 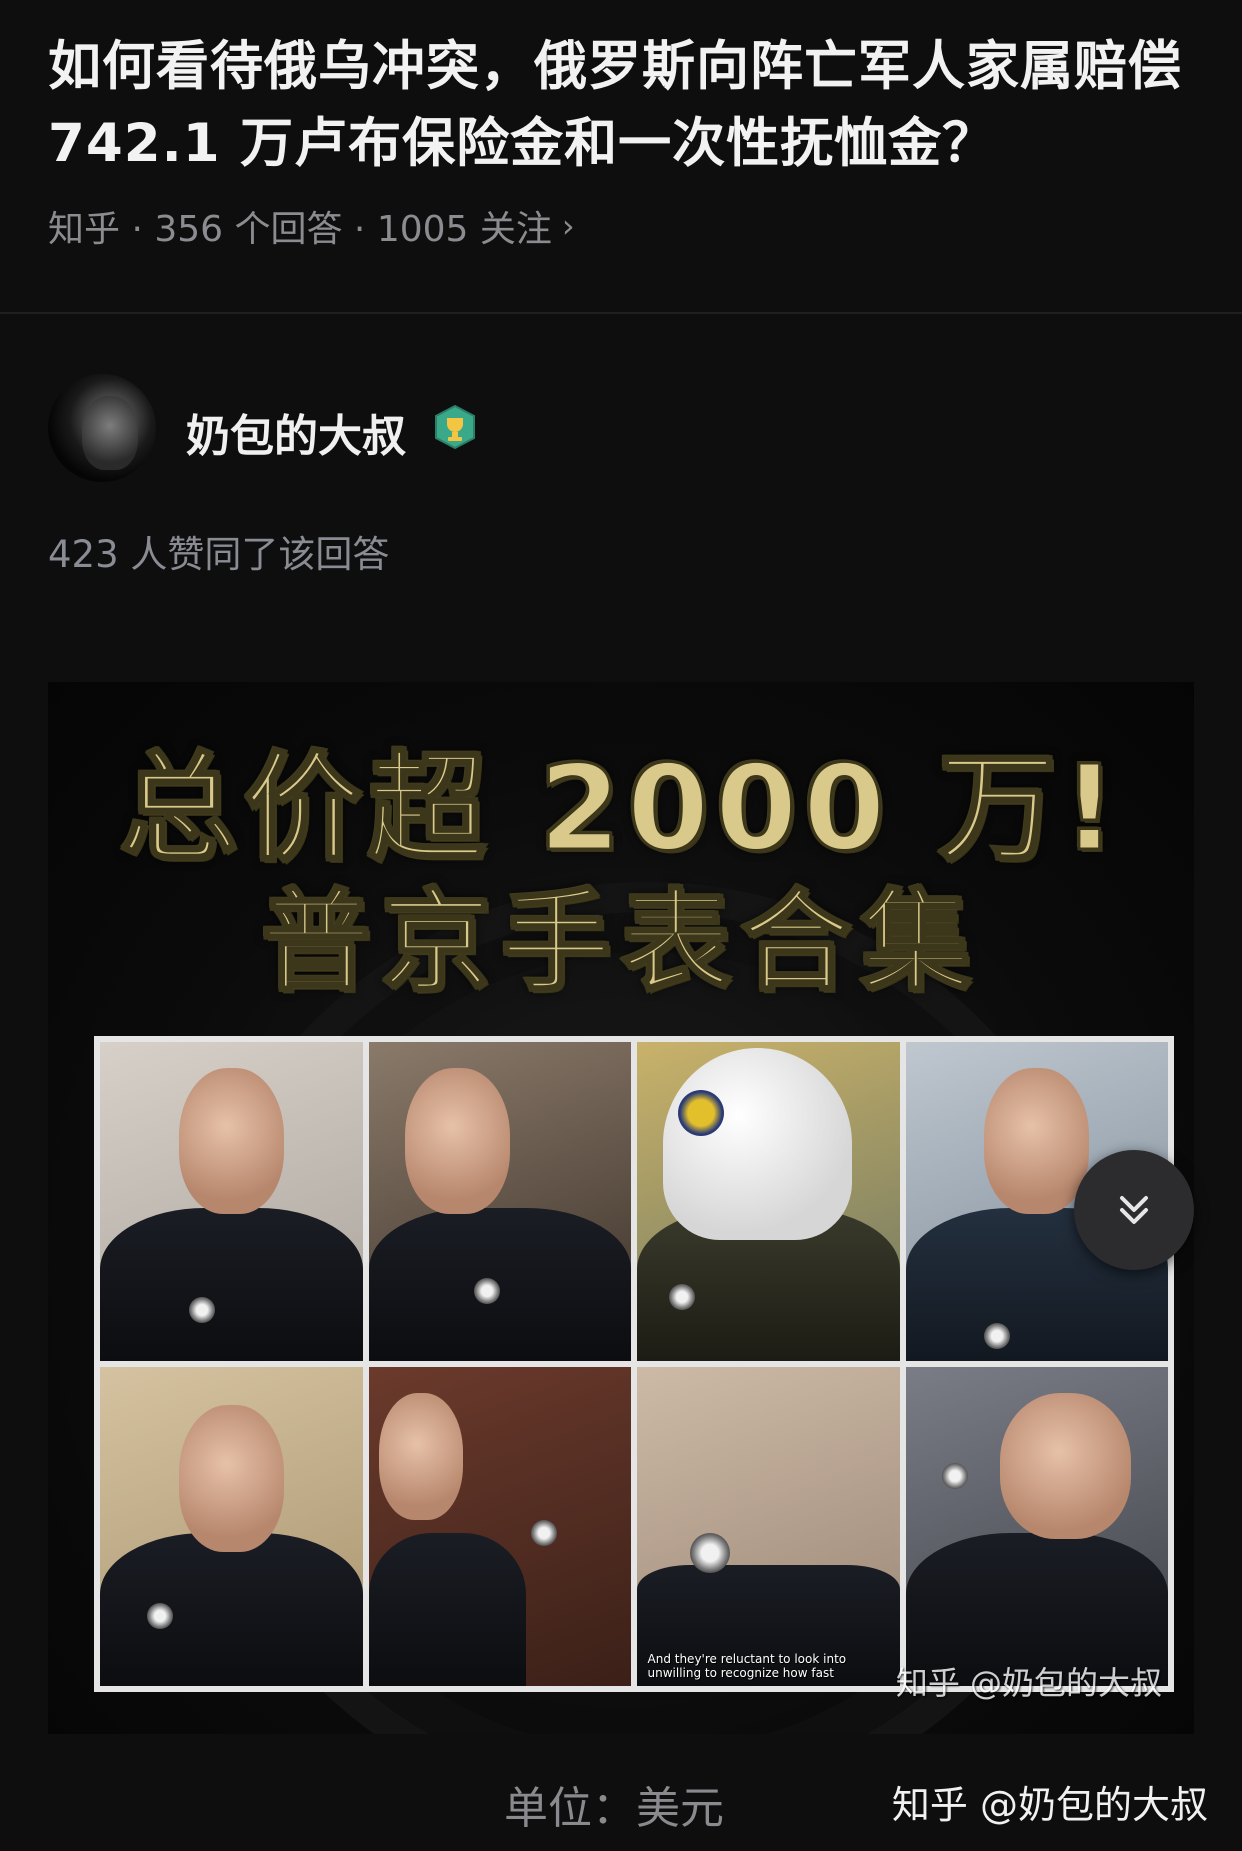 I want to click on unit-caption: 单位：美元, so click(x=614, y=1808).